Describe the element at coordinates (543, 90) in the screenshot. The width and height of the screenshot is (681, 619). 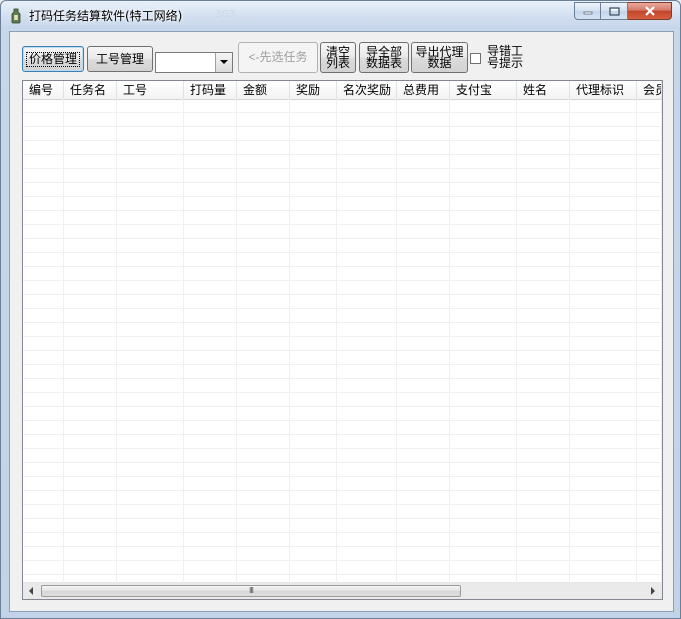
I see `column-header: 姓名` at that location.